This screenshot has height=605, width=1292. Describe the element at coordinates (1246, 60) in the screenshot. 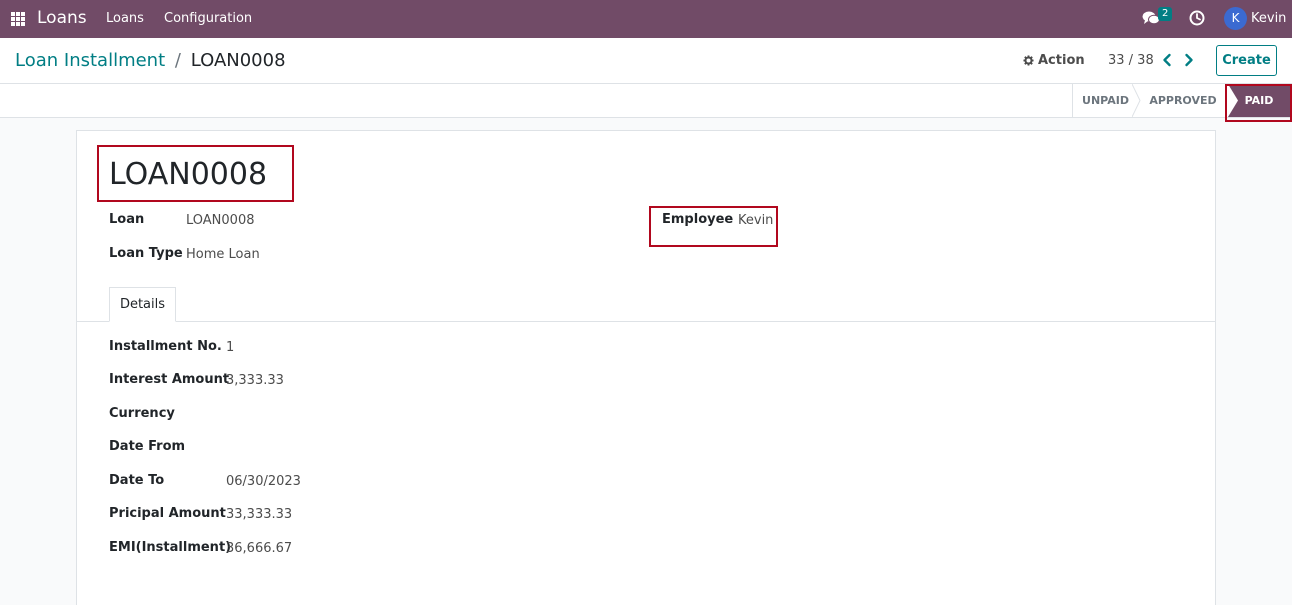

I see `create-button: Create` at that location.